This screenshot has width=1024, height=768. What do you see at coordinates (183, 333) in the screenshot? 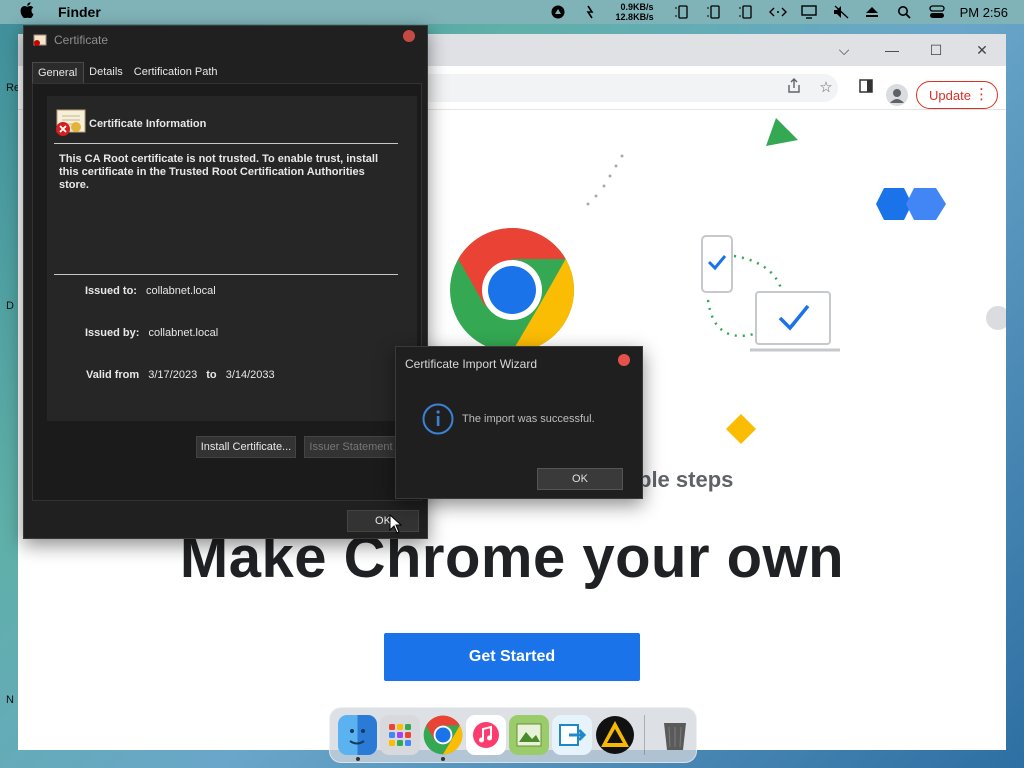
I see `issued-by-value: collabnet.local` at bounding box center [183, 333].